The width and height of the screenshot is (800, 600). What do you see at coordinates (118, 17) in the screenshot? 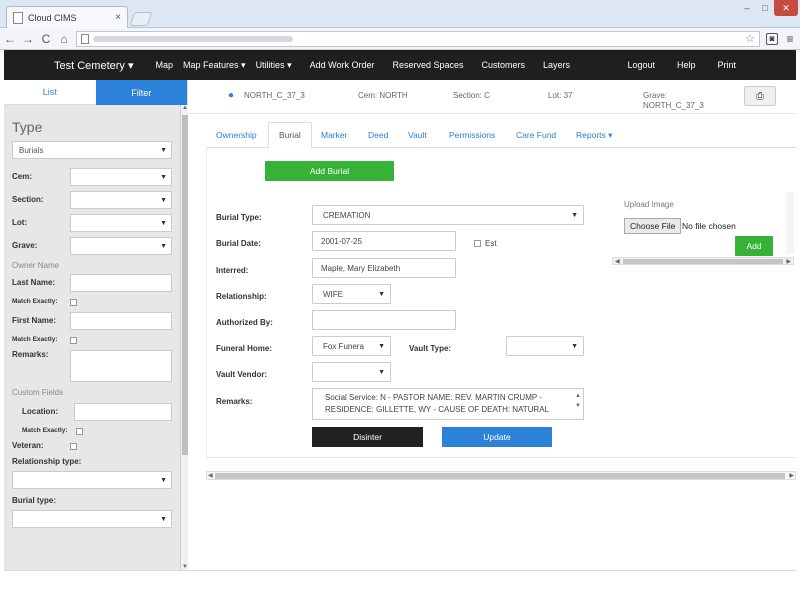
I see `close-tab-icon: ×` at bounding box center [118, 17].